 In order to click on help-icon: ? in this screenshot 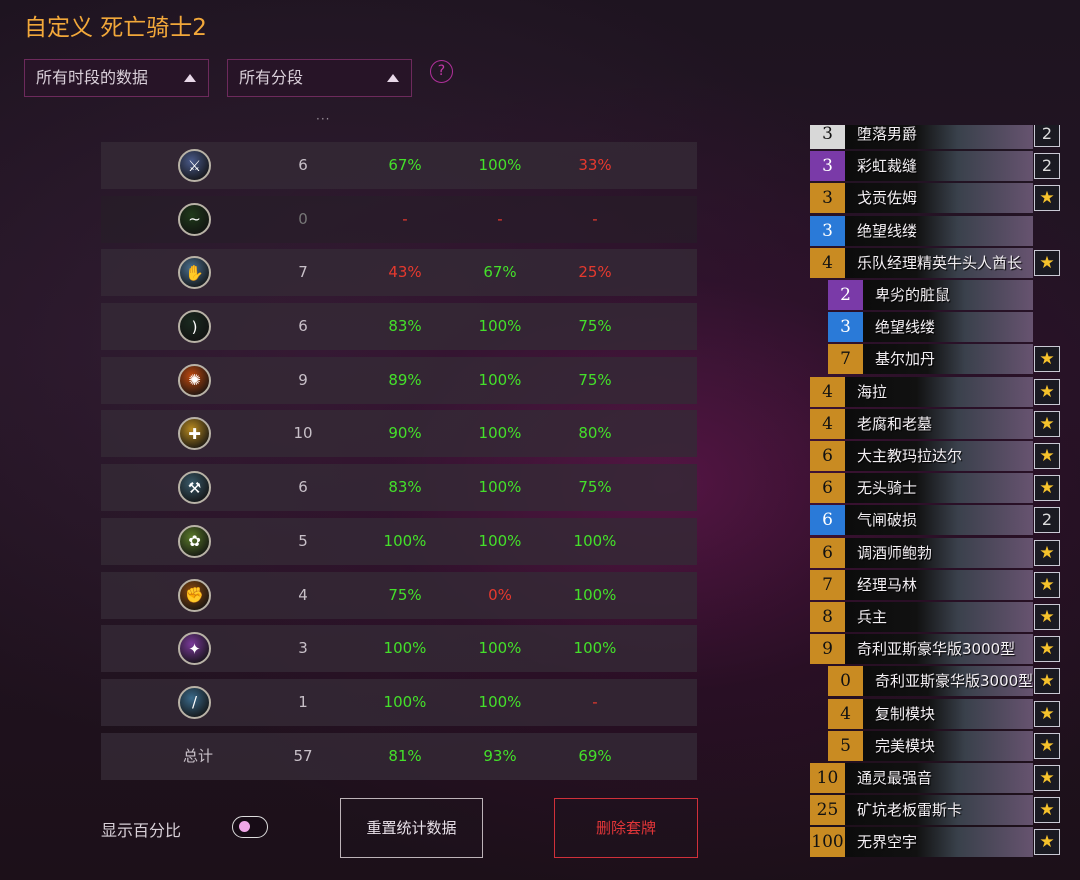, I will do `click(441, 71)`.